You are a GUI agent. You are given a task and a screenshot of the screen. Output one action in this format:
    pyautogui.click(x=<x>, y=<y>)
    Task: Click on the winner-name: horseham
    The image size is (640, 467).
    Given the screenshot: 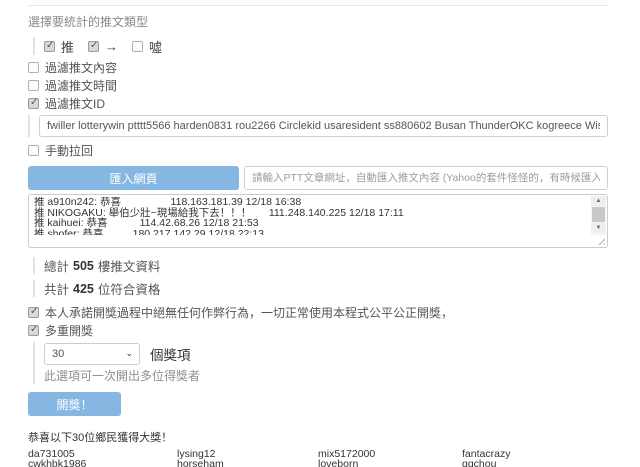 What is the action you would take?
    pyautogui.click(x=200, y=463)
    